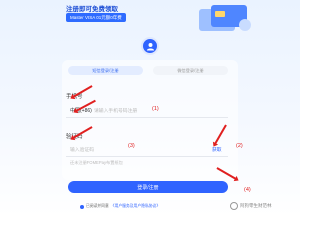 This screenshot has height=240, width=320. I want to click on watermark-text: 阿狗零生财范林, so click(256, 205).